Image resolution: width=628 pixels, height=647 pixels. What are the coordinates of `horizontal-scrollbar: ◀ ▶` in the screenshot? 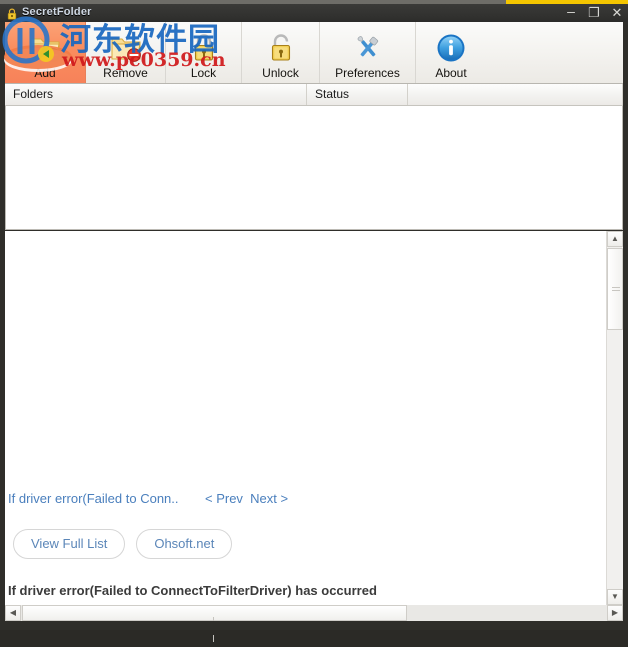 It's located at (314, 613).